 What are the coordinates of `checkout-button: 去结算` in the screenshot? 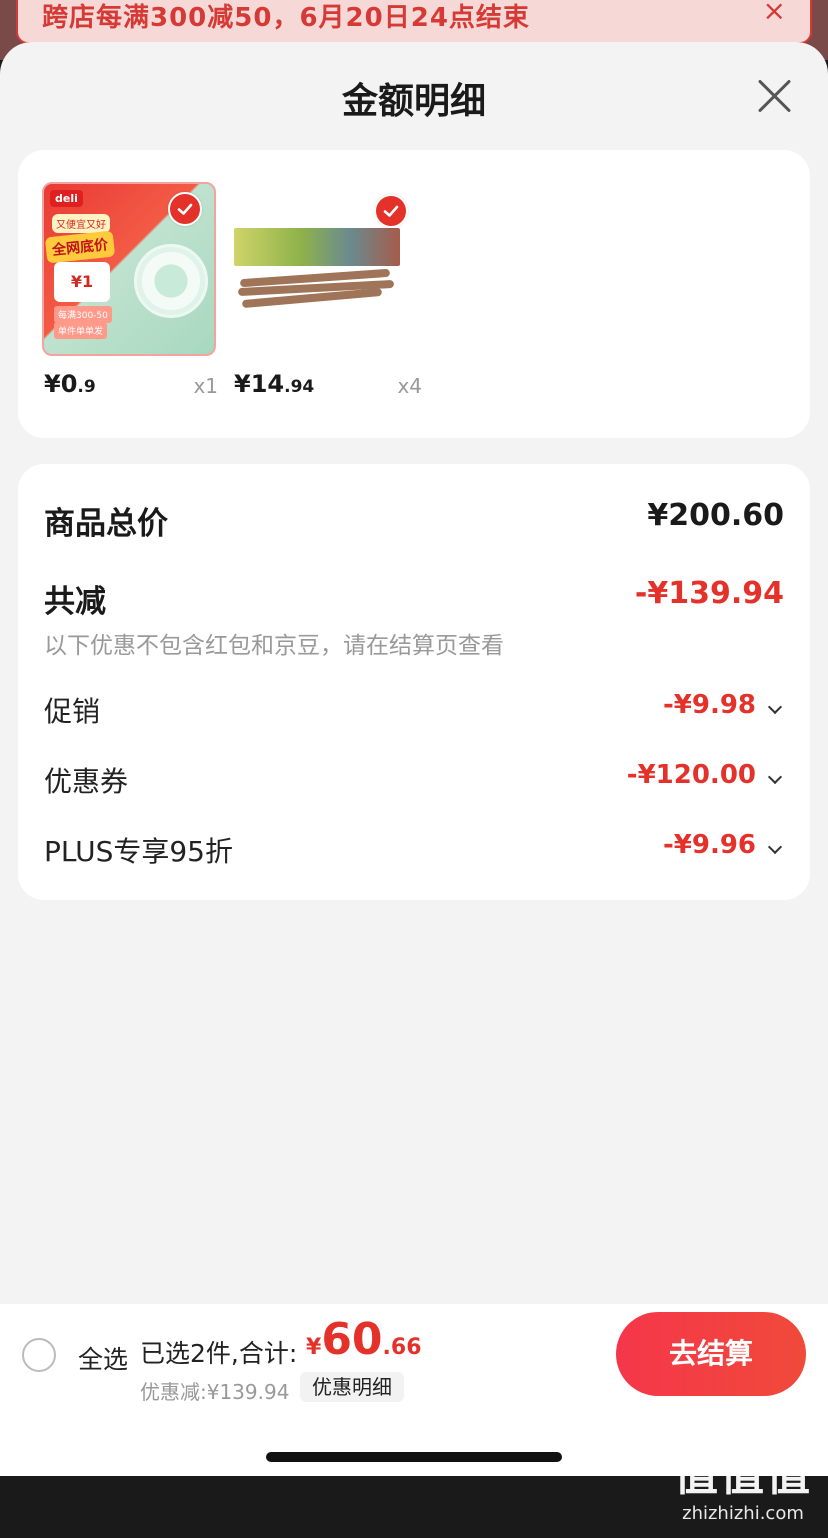 It's located at (711, 1354).